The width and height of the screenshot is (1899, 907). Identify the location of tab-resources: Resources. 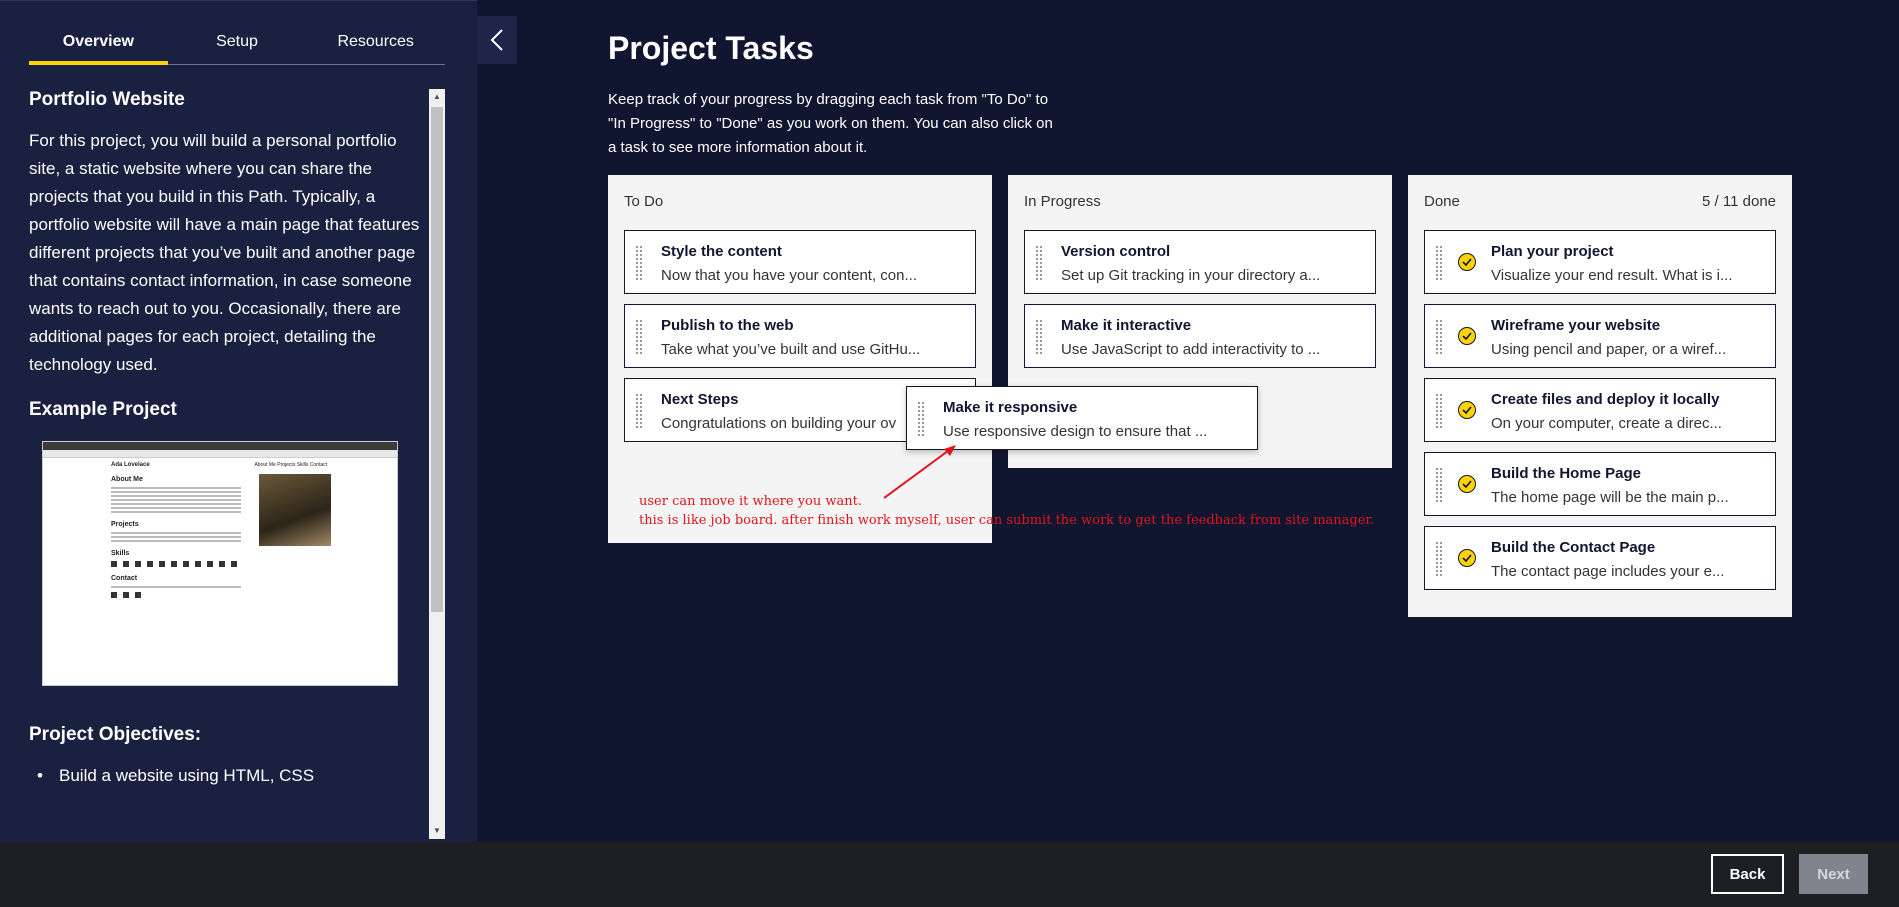
(375, 44).